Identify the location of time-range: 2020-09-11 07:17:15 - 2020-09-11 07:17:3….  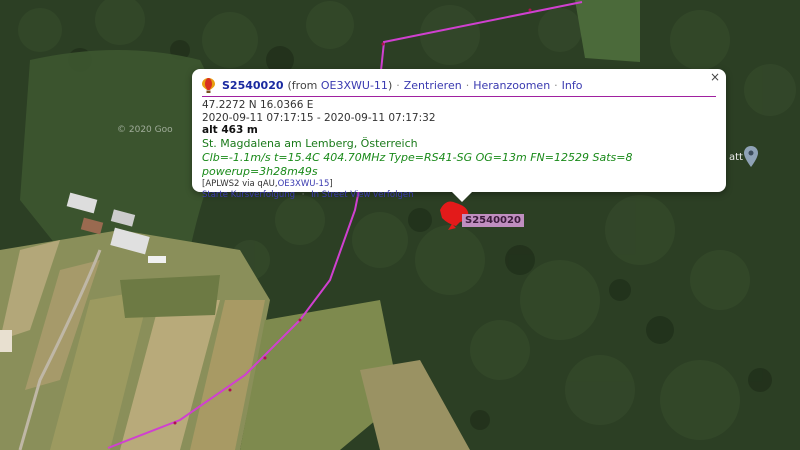
(319, 117).